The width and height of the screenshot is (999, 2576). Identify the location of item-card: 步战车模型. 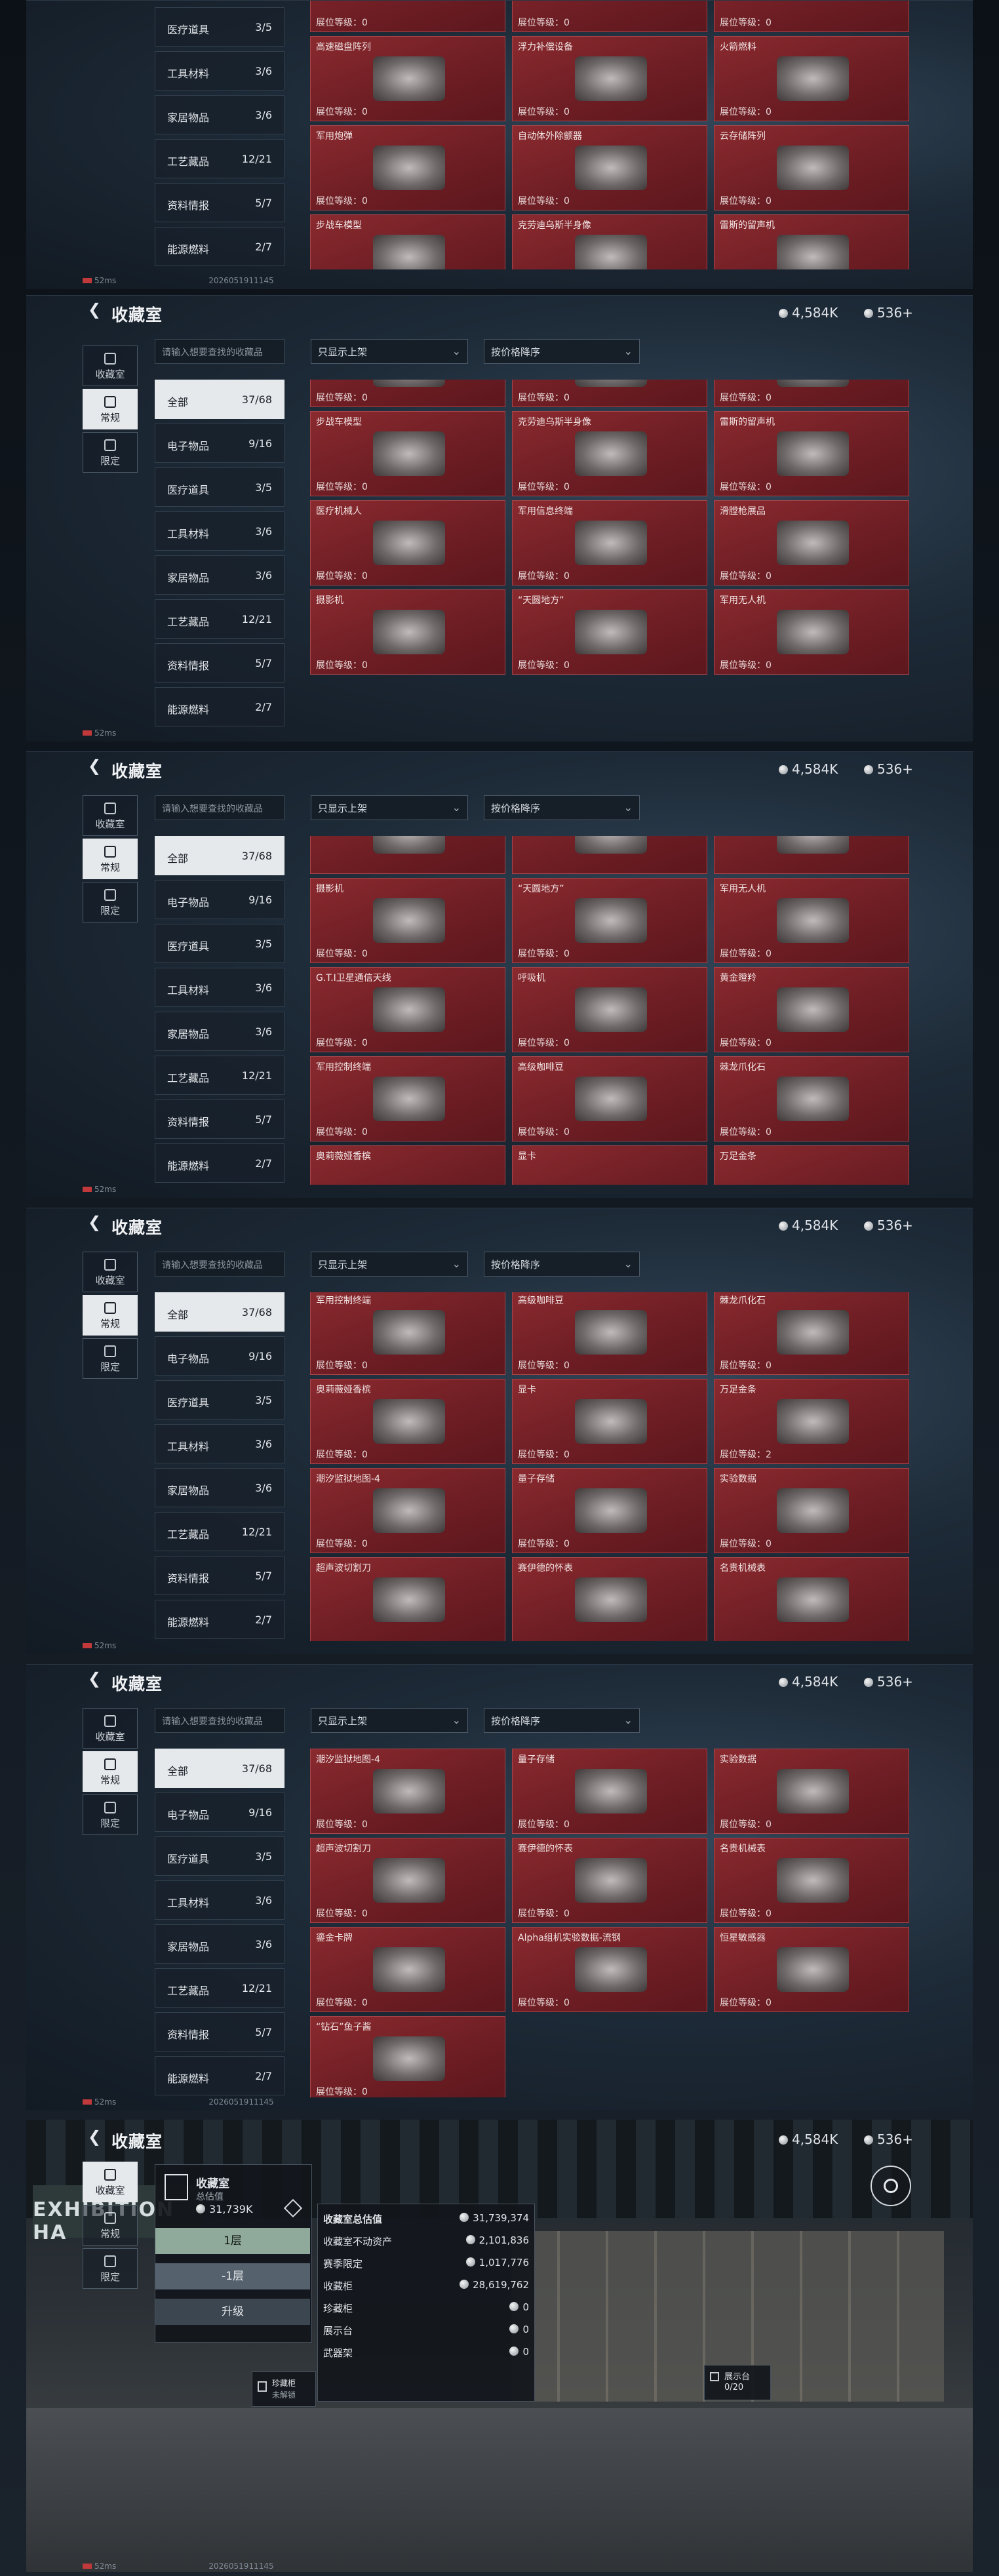
(407, 241).